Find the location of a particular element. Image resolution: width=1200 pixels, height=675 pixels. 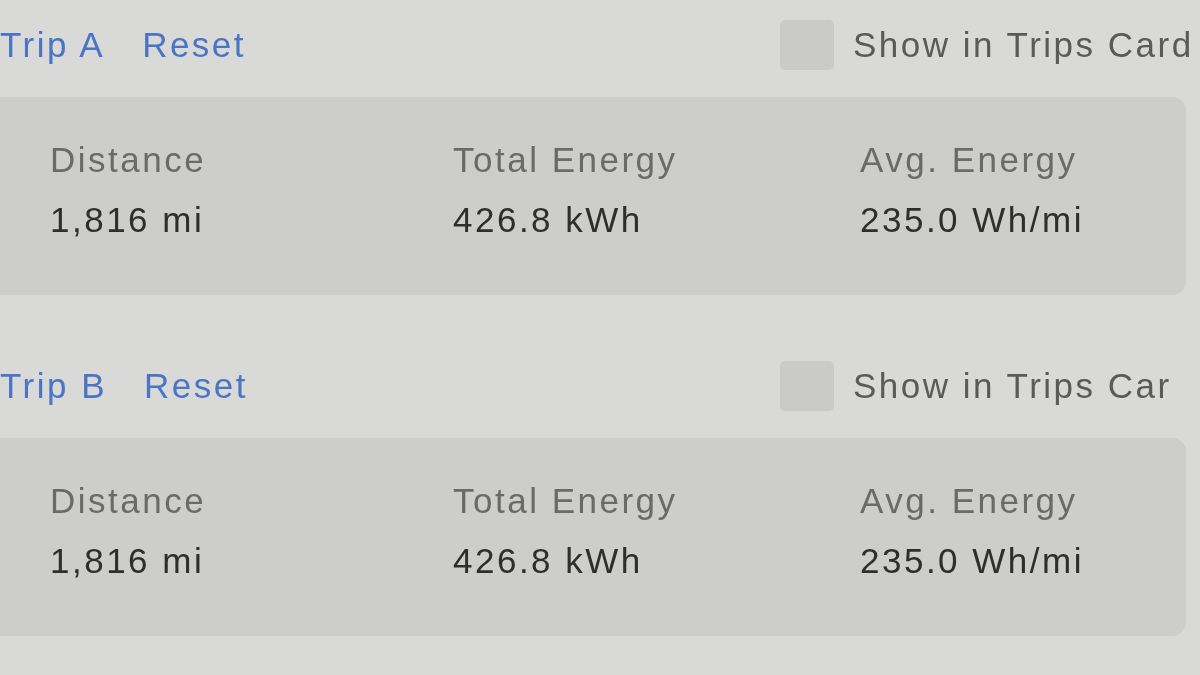

trip-title: Trip A is located at coordinates (53, 45).